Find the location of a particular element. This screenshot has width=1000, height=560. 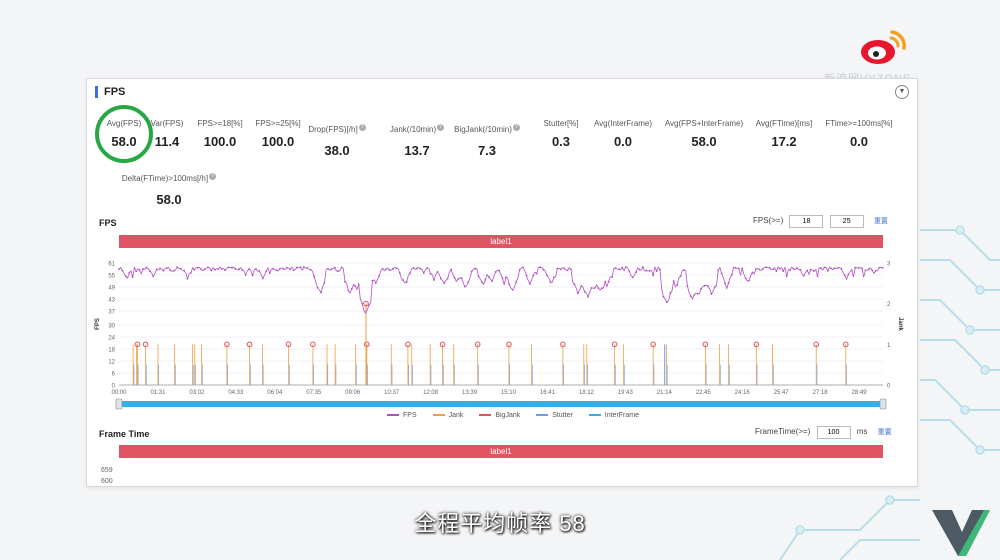

fps-threshold-18-input is located at coordinates (806, 221).